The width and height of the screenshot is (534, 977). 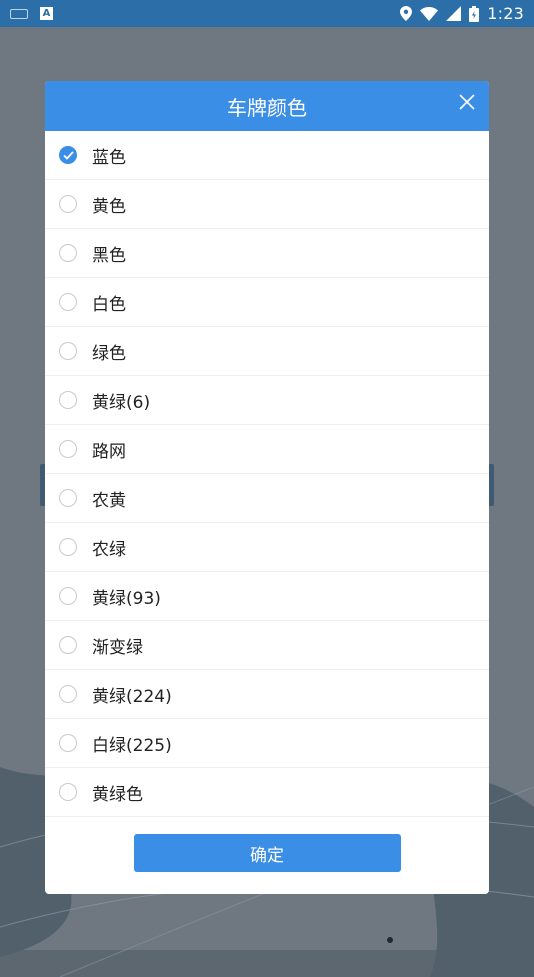 I want to click on option-item: 渐变绿, so click(x=267, y=645).